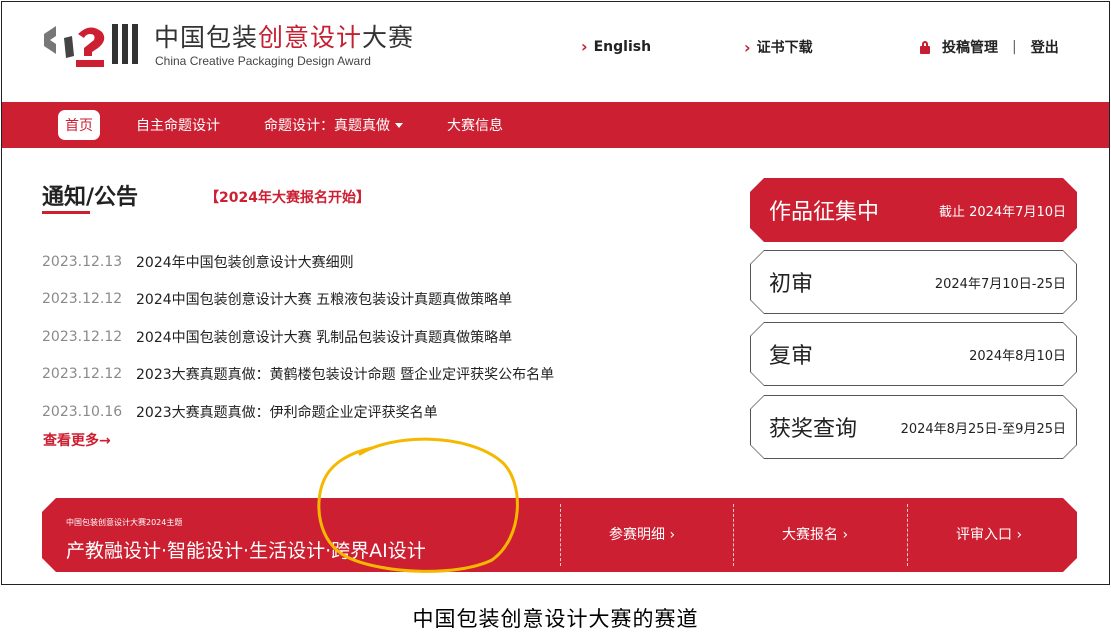  I want to click on stage-date: 2024年8月25日-至9月25日, so click(983, 429).